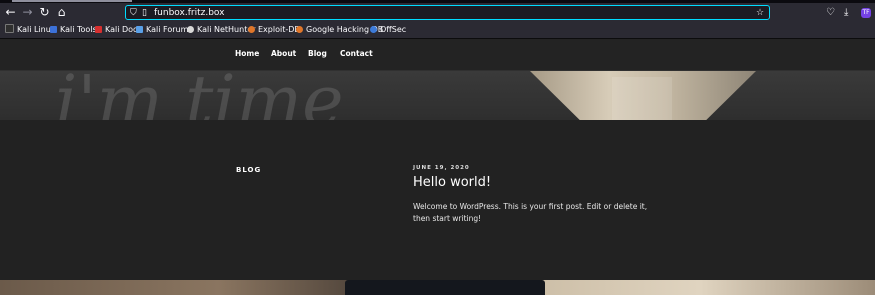  I want to click on bookmark-kali-nethunter: Kali NetHunter, so click(221, 30).